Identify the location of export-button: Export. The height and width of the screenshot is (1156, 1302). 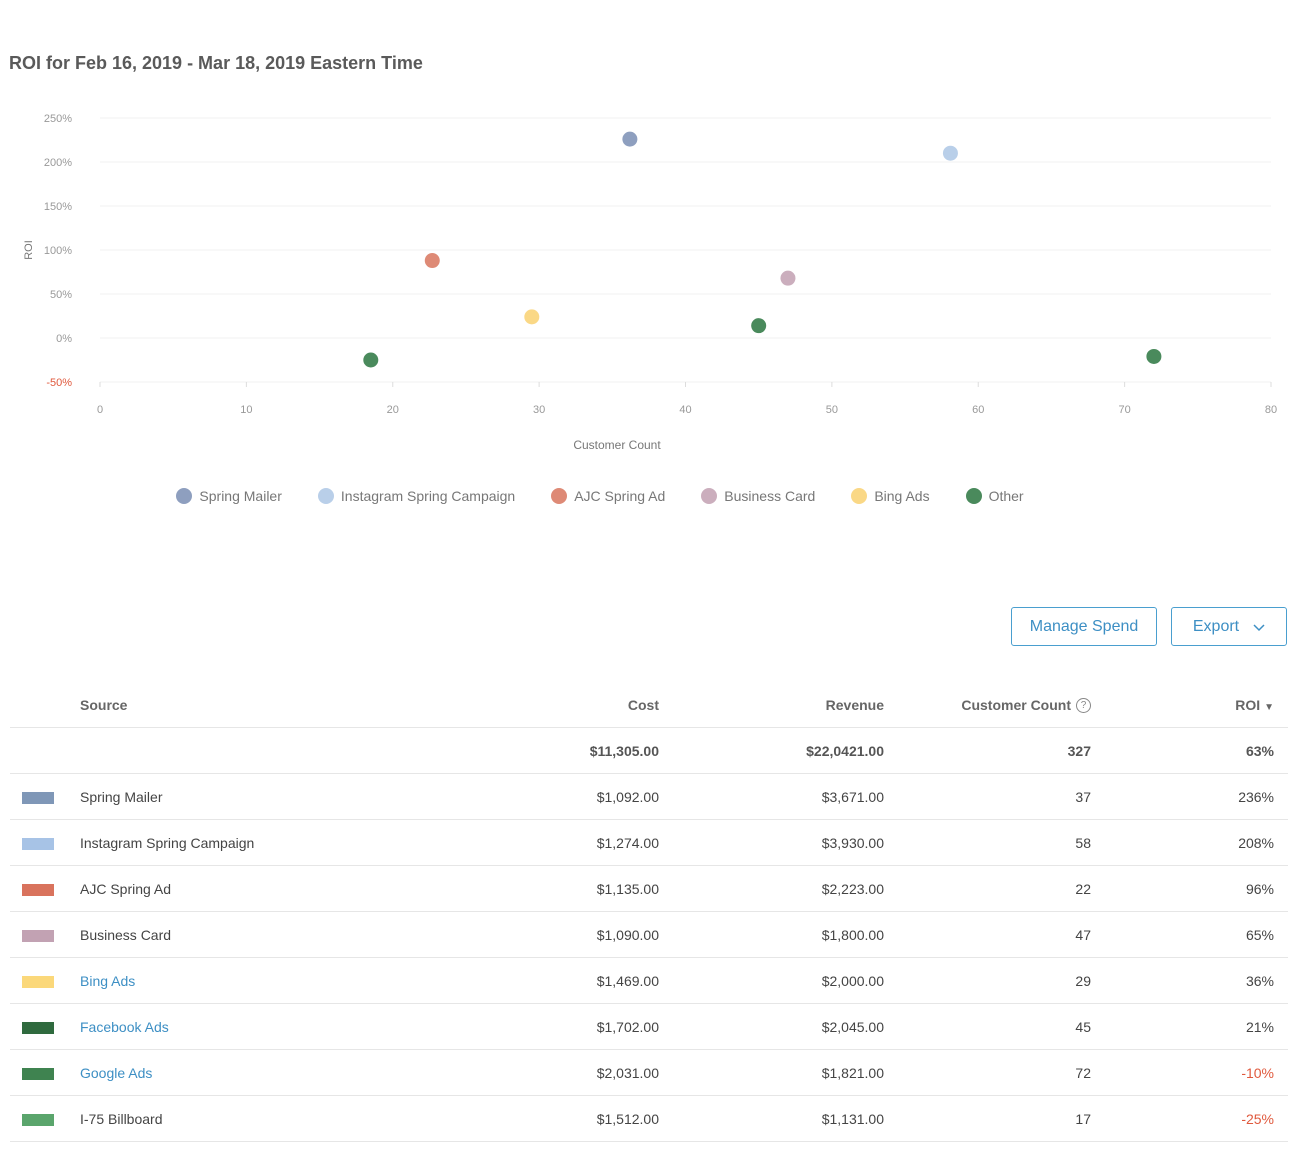
(1229, 626).